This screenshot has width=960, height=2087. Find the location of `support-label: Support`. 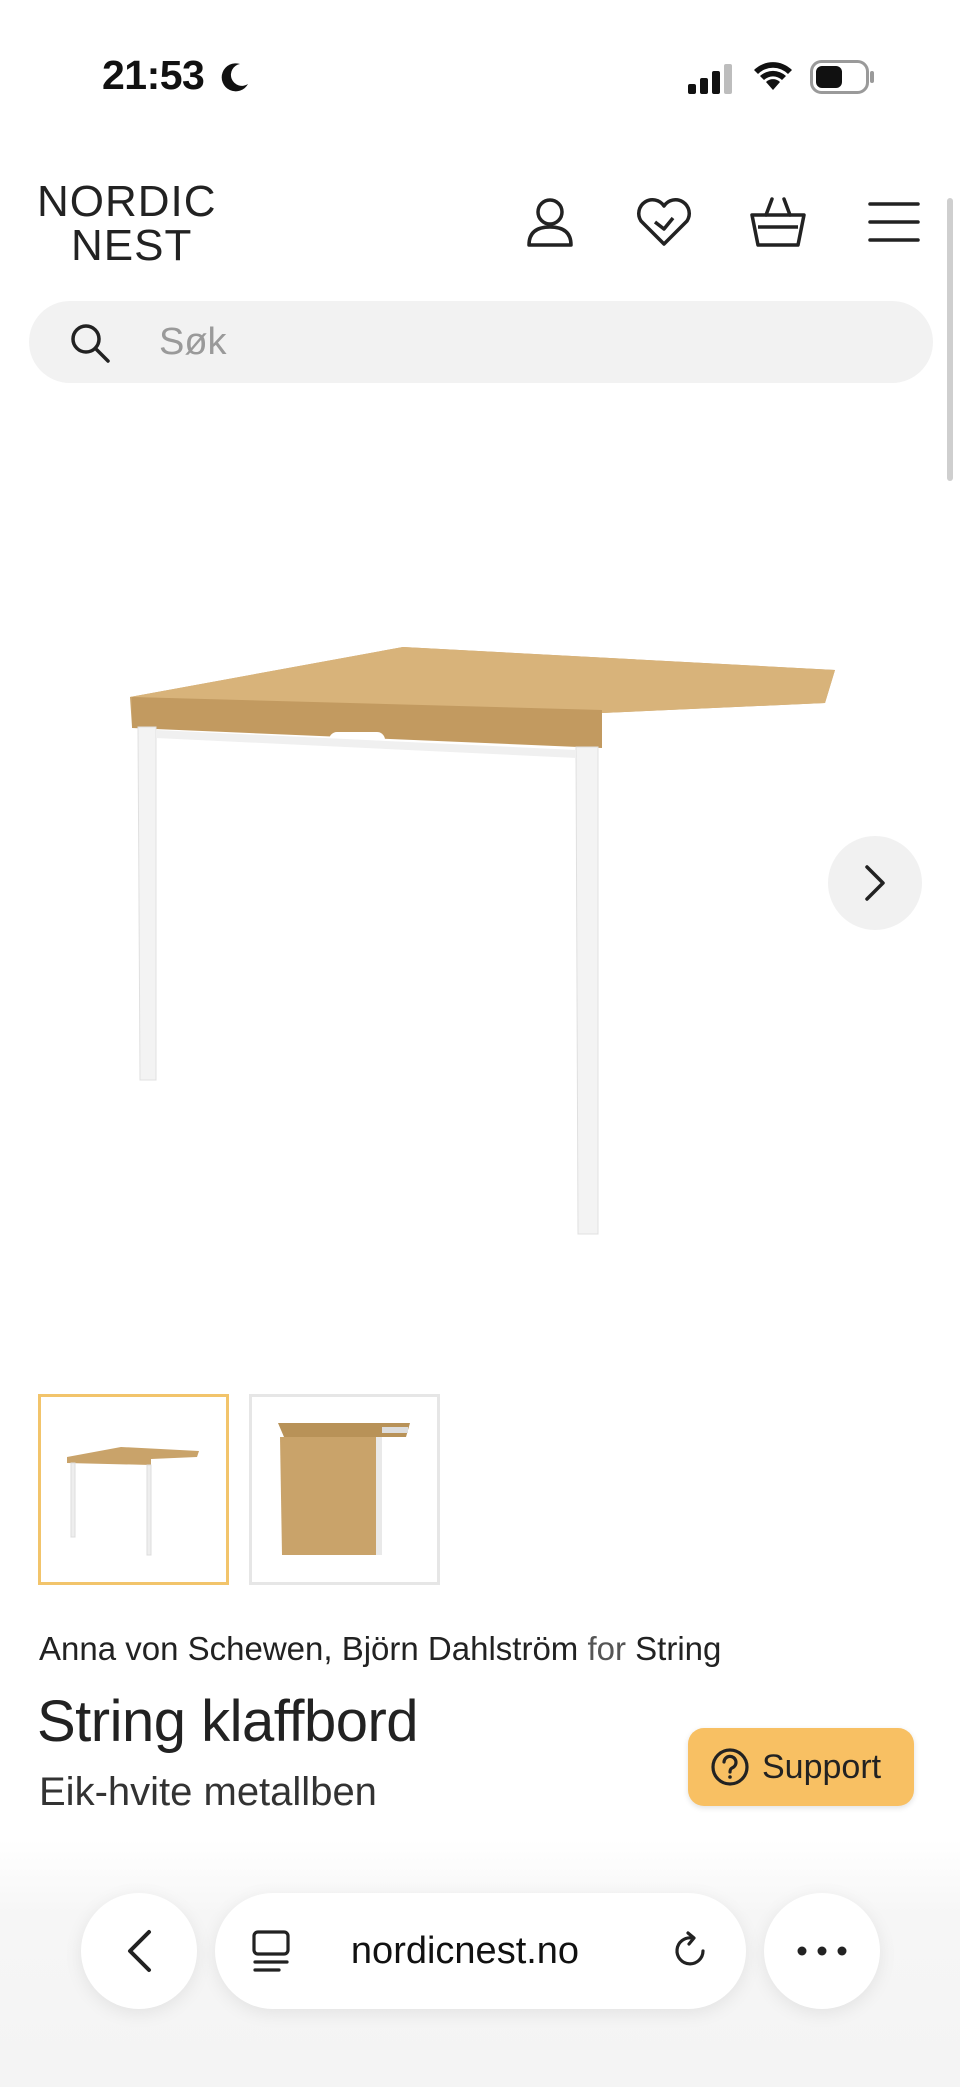

support-label: Support is located at coordinates (822, 1766).